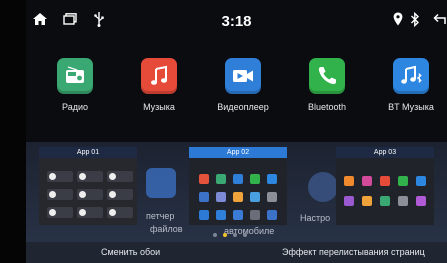 This screenshot has height=263, width=447. Describe the element at coordinates (161, 183) in the screenshot. I see `file-manager-icon` at that location.